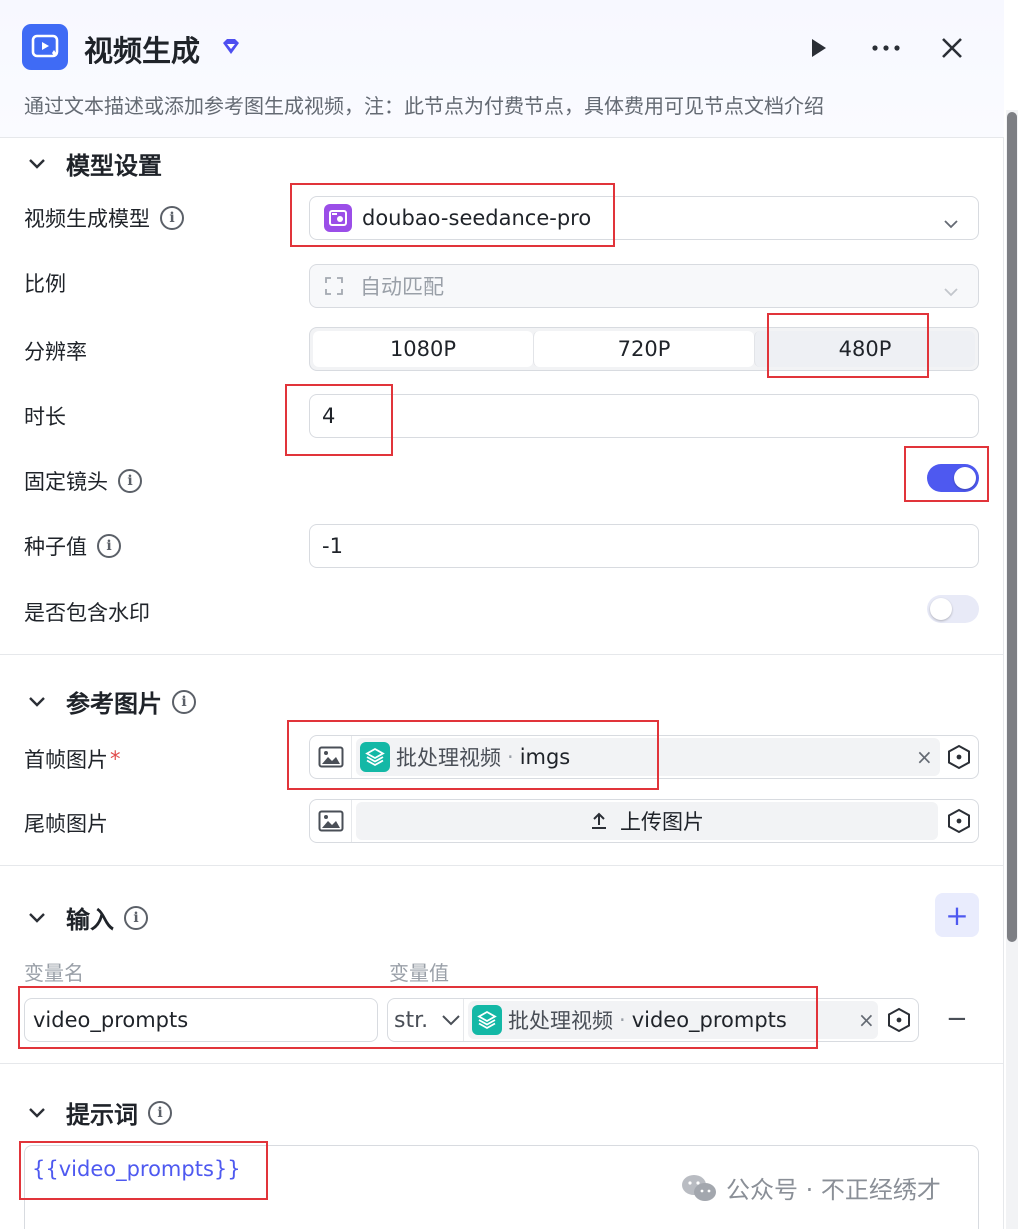 This screenshot has width=1020, height=1229. What do you see at coordinates (102, 1115) in the screenshot?
I see `section-title: 提示词` at bounding box center [102, 1115].